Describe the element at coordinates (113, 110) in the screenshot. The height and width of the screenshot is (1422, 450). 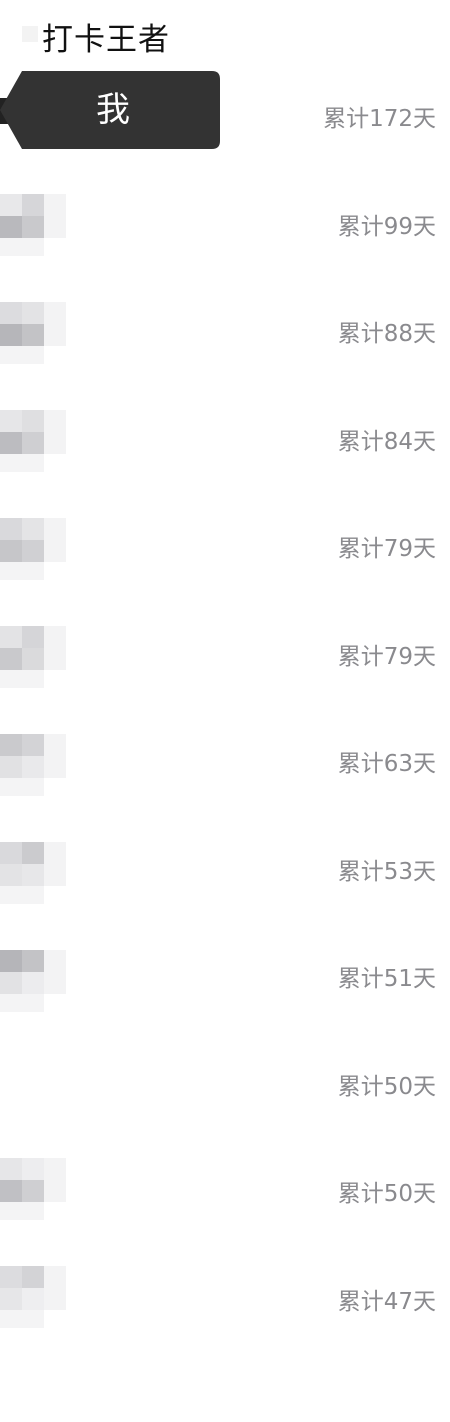
I see `my-rank-label: 我` at that location.